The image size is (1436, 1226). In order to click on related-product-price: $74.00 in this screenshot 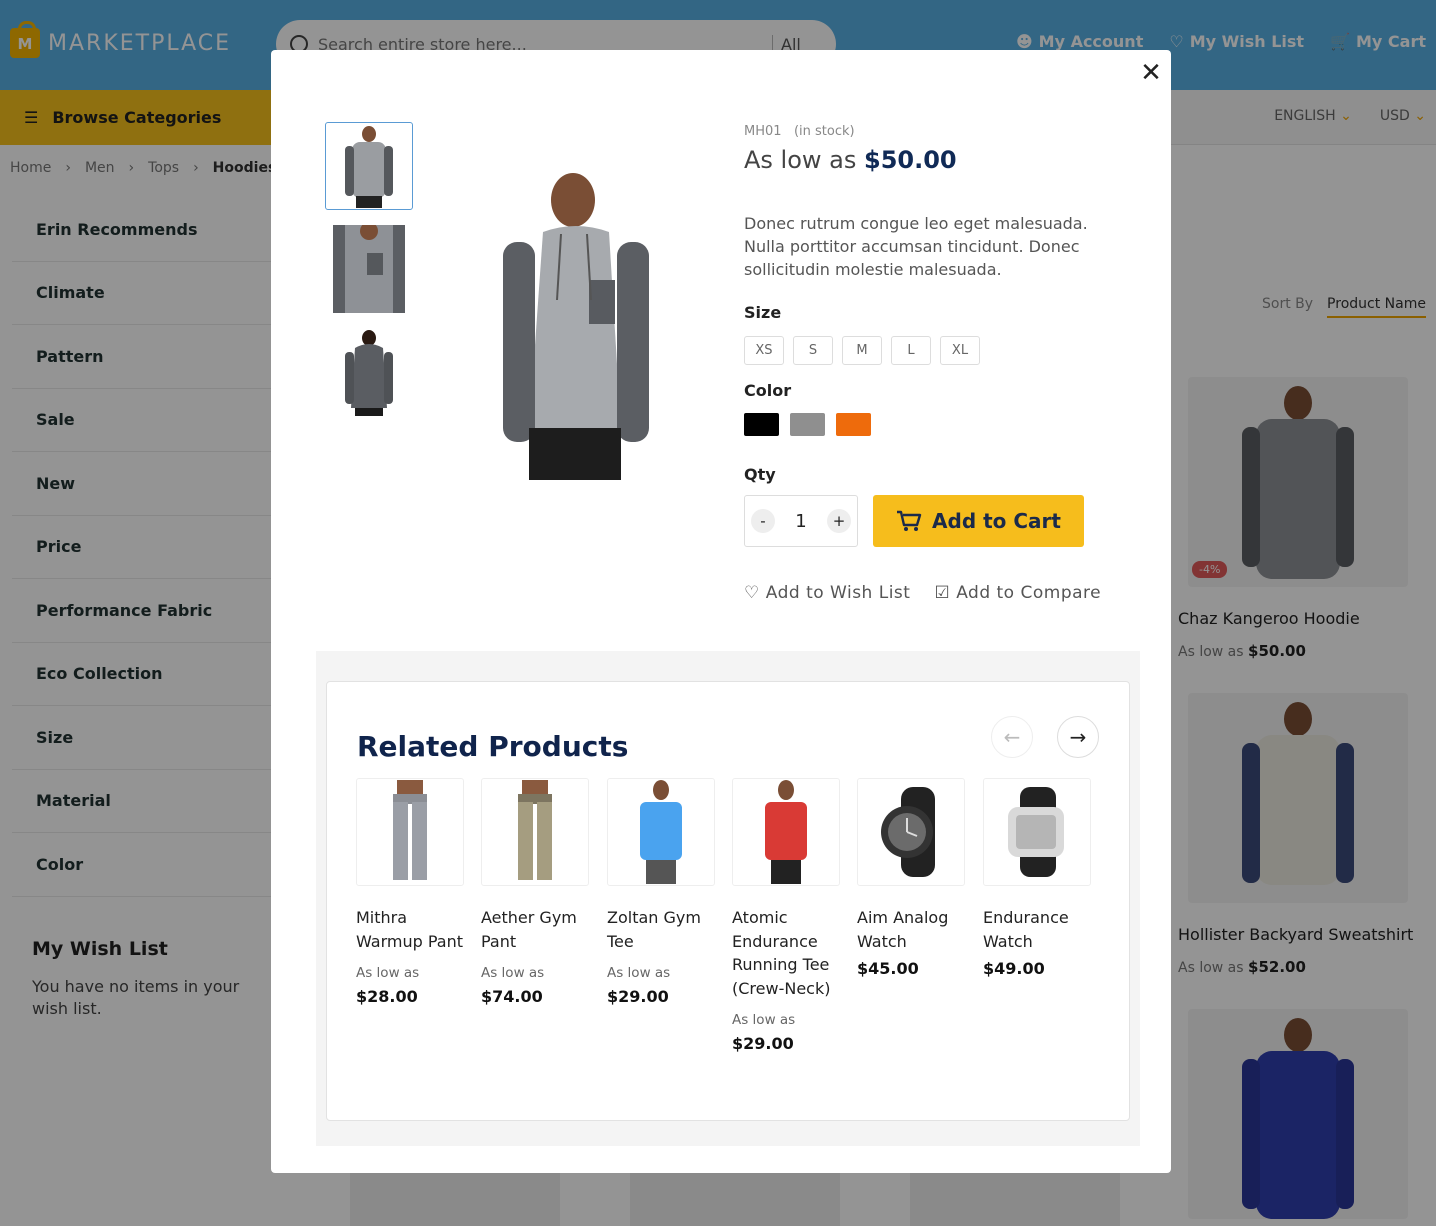, I will do `click(512, 996)`.